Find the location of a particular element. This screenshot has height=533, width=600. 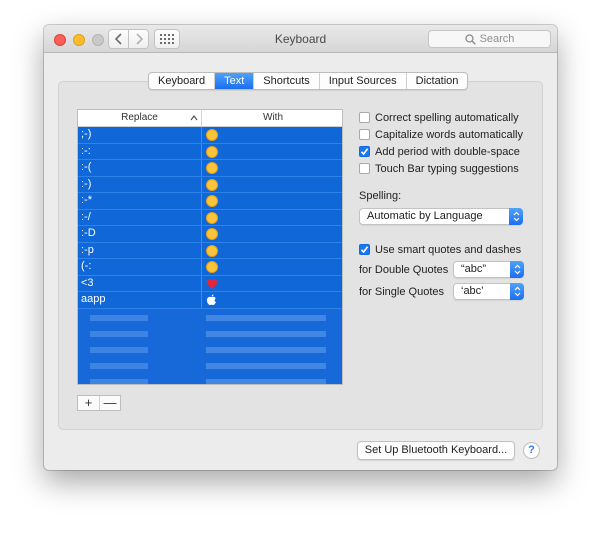

tab-keyboard: Keyboard is located at coordinates (182, 81).